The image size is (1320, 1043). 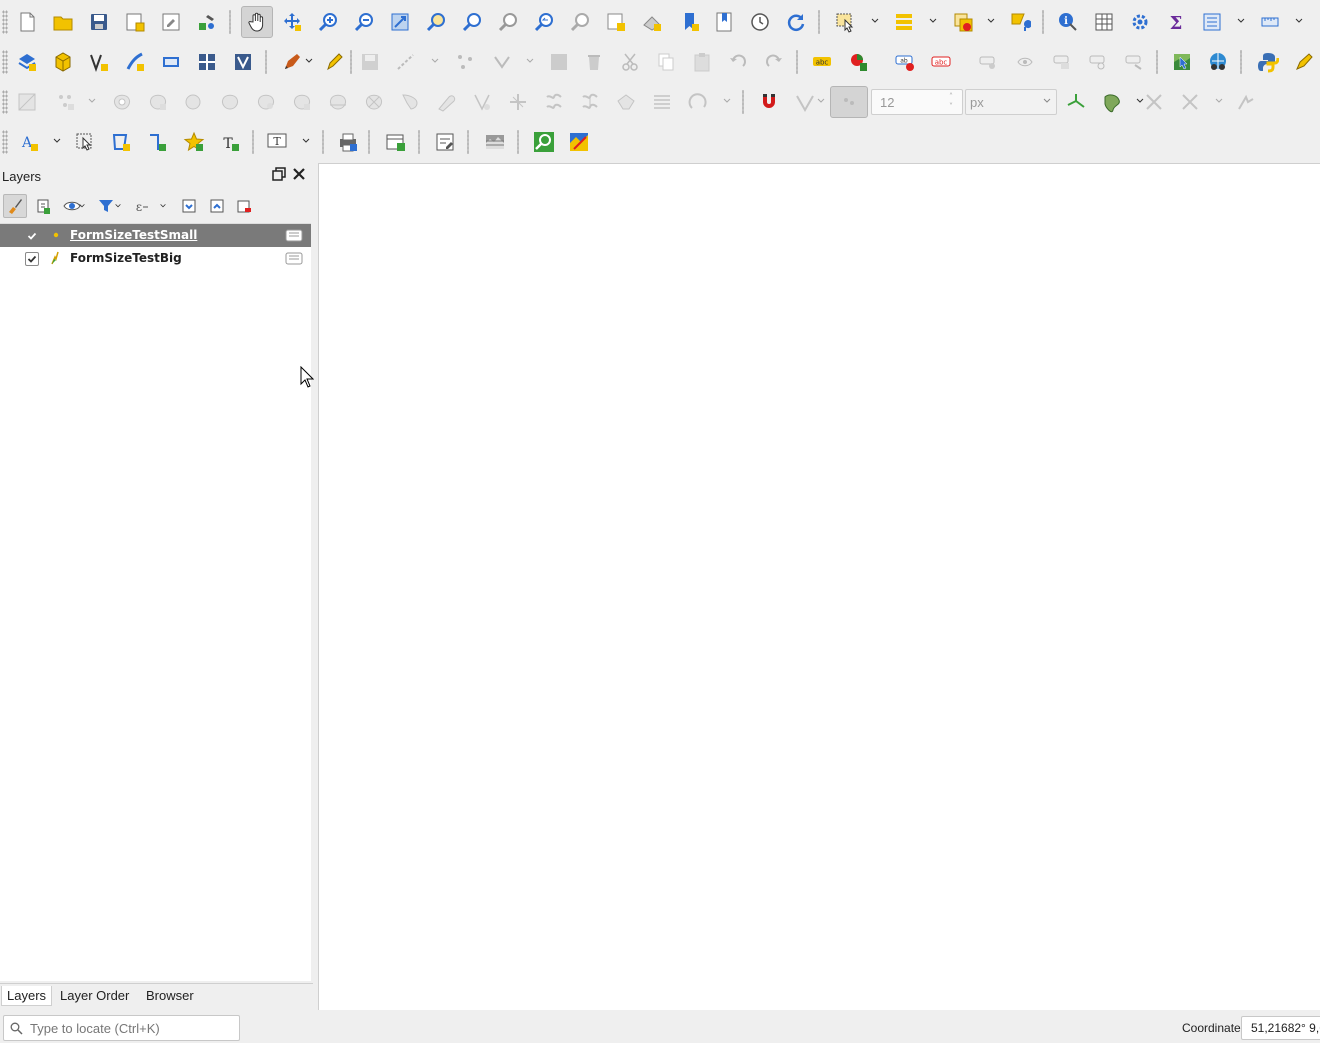 What do you see at coordinates (194, 102) in the screenshot?
I see `delete-part-icon` at bounding box center [194, 102].